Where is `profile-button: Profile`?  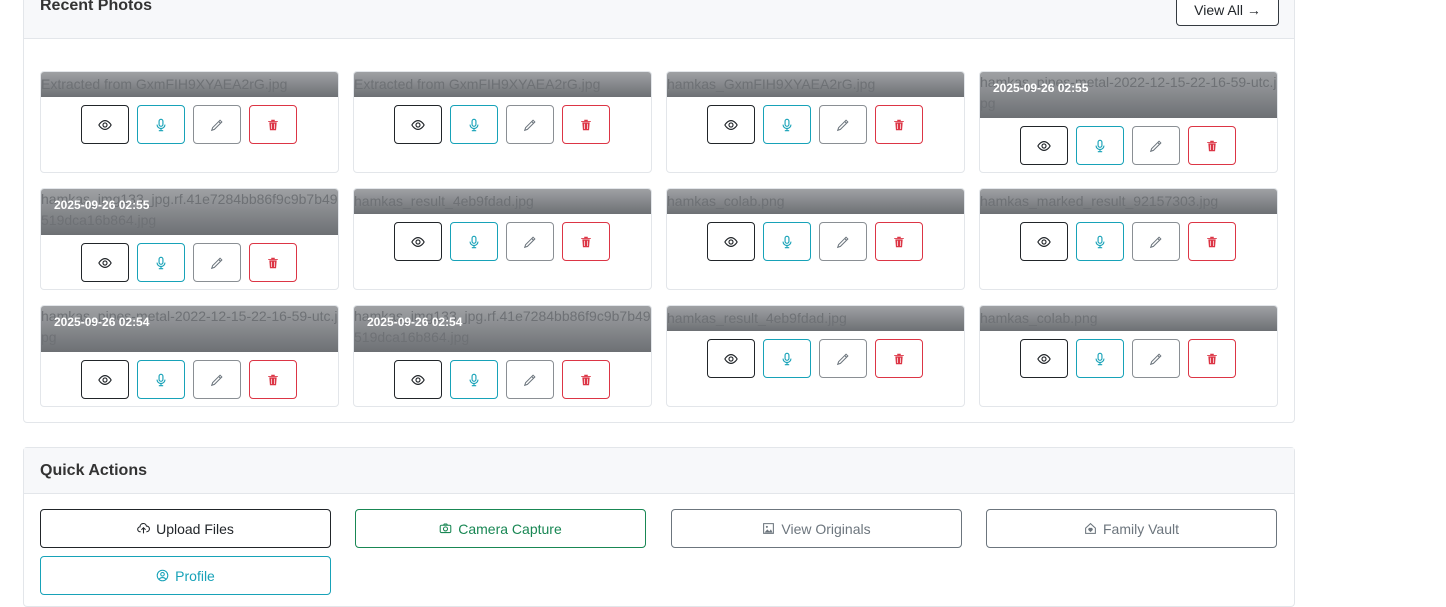 profile-button: Profile is located at coordinates (185, 575).